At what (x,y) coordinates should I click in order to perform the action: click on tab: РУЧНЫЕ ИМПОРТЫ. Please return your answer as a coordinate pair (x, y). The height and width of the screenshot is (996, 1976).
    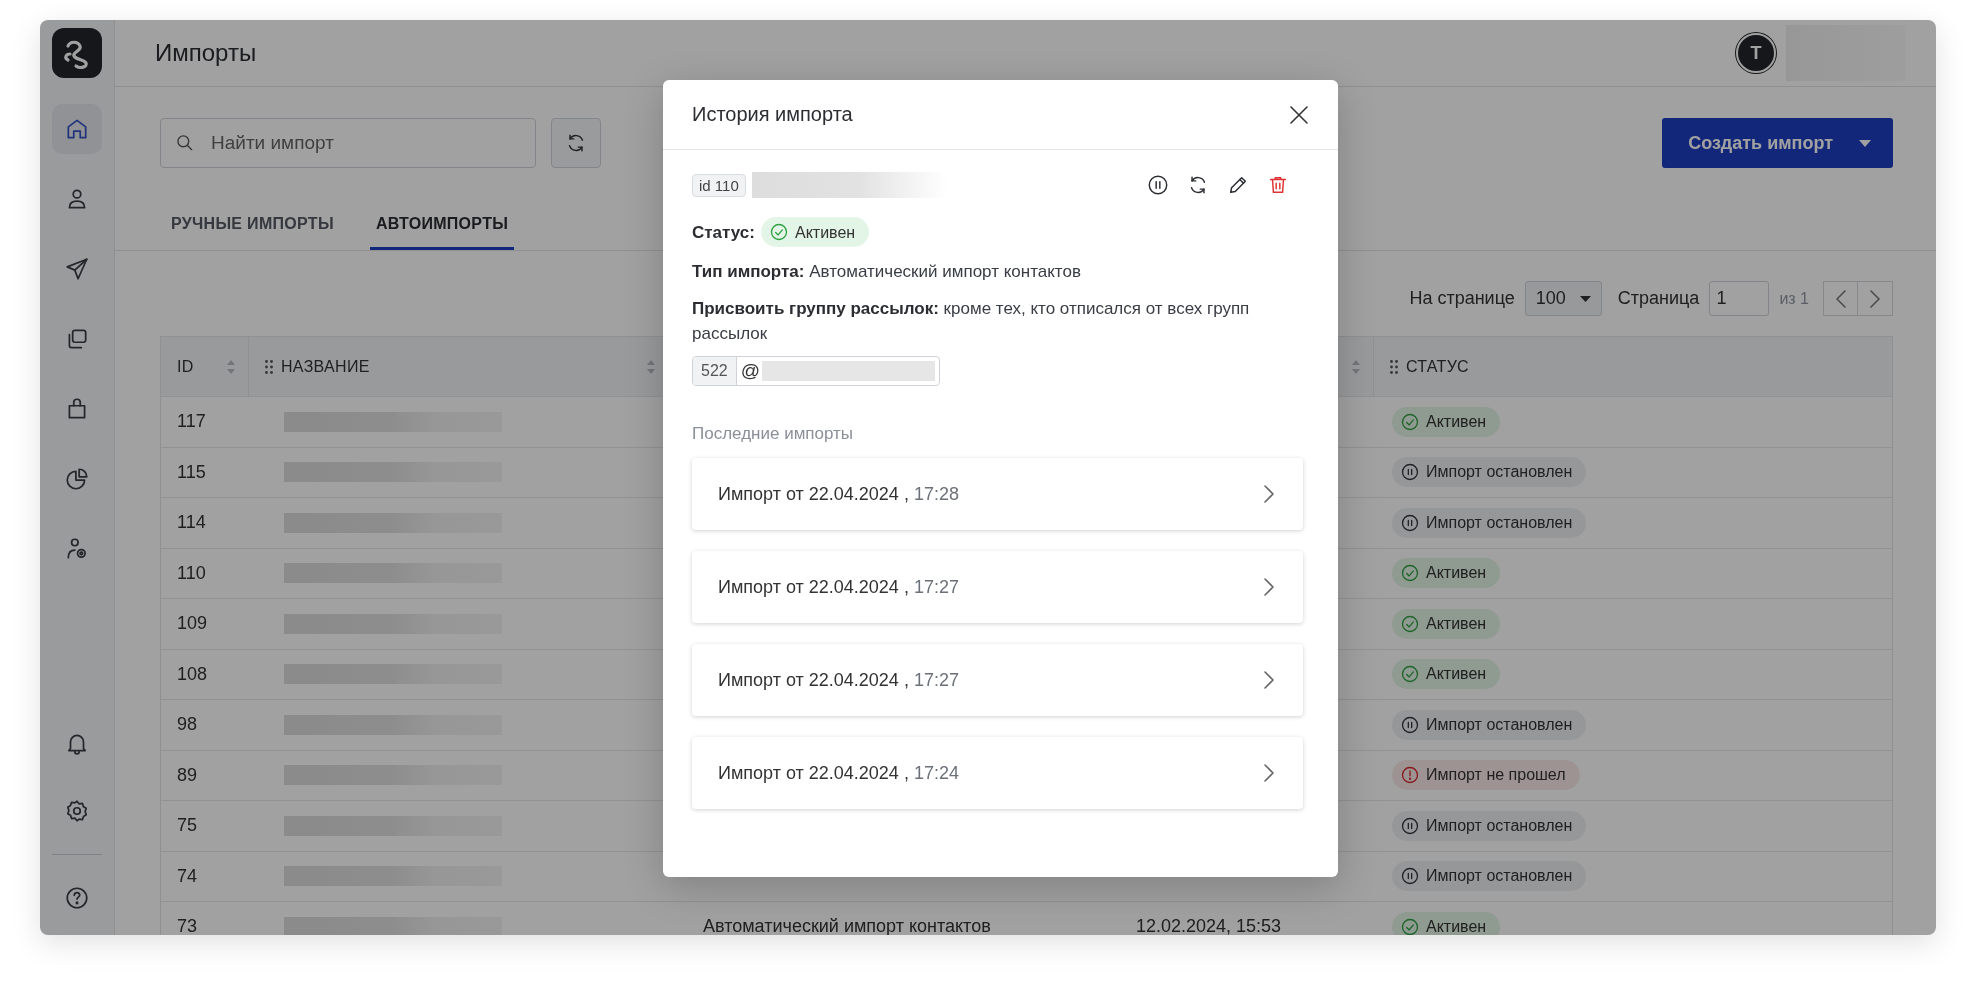
    Looking at the image, I should click on (252, 225).